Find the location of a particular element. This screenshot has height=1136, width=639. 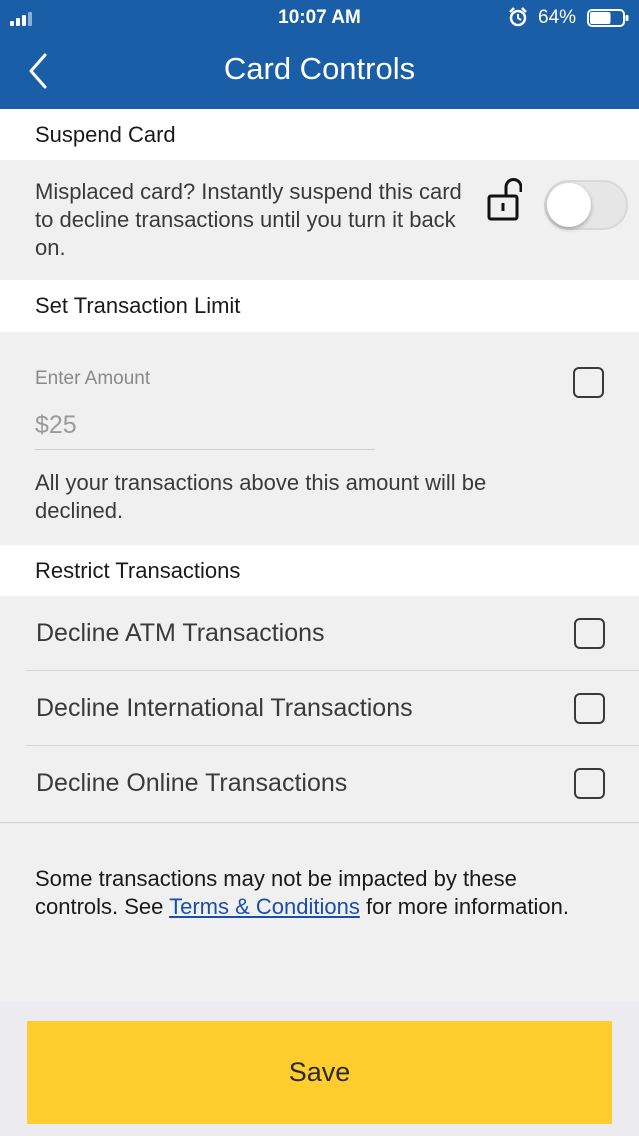

footer-bar: Save is located at coordinates (319, 1069).